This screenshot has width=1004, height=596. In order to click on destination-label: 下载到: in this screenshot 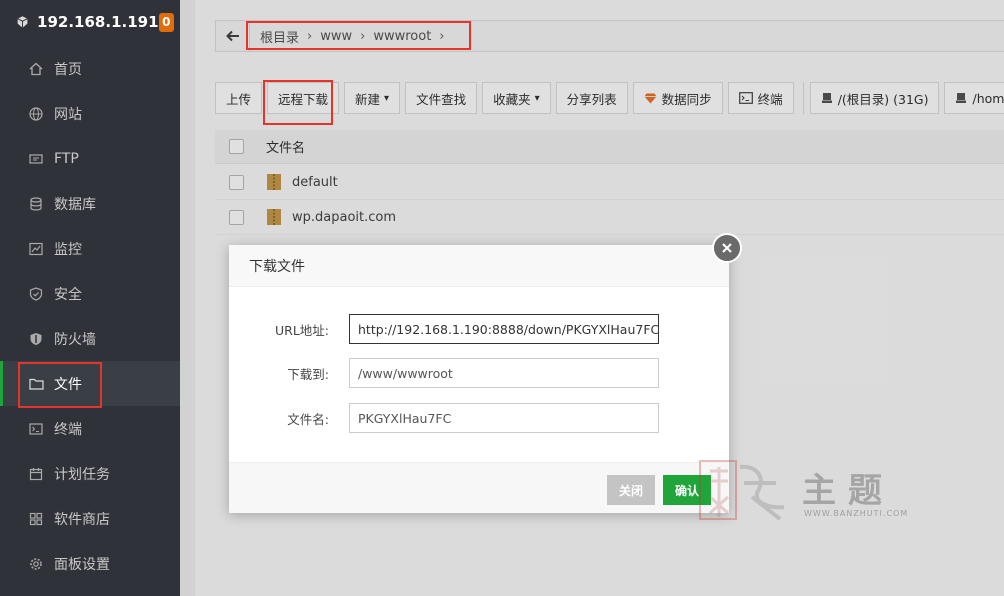, I will do `click(308, 374)`.